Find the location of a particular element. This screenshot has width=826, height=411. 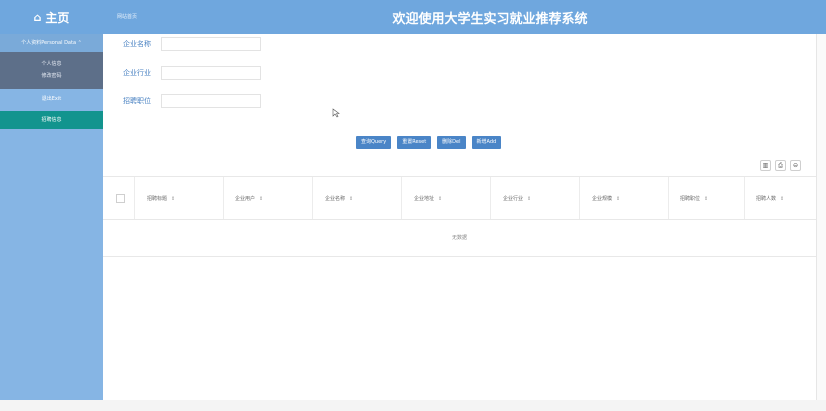

job-position-row: 招聘职位 is located at coordinates (192, 101).